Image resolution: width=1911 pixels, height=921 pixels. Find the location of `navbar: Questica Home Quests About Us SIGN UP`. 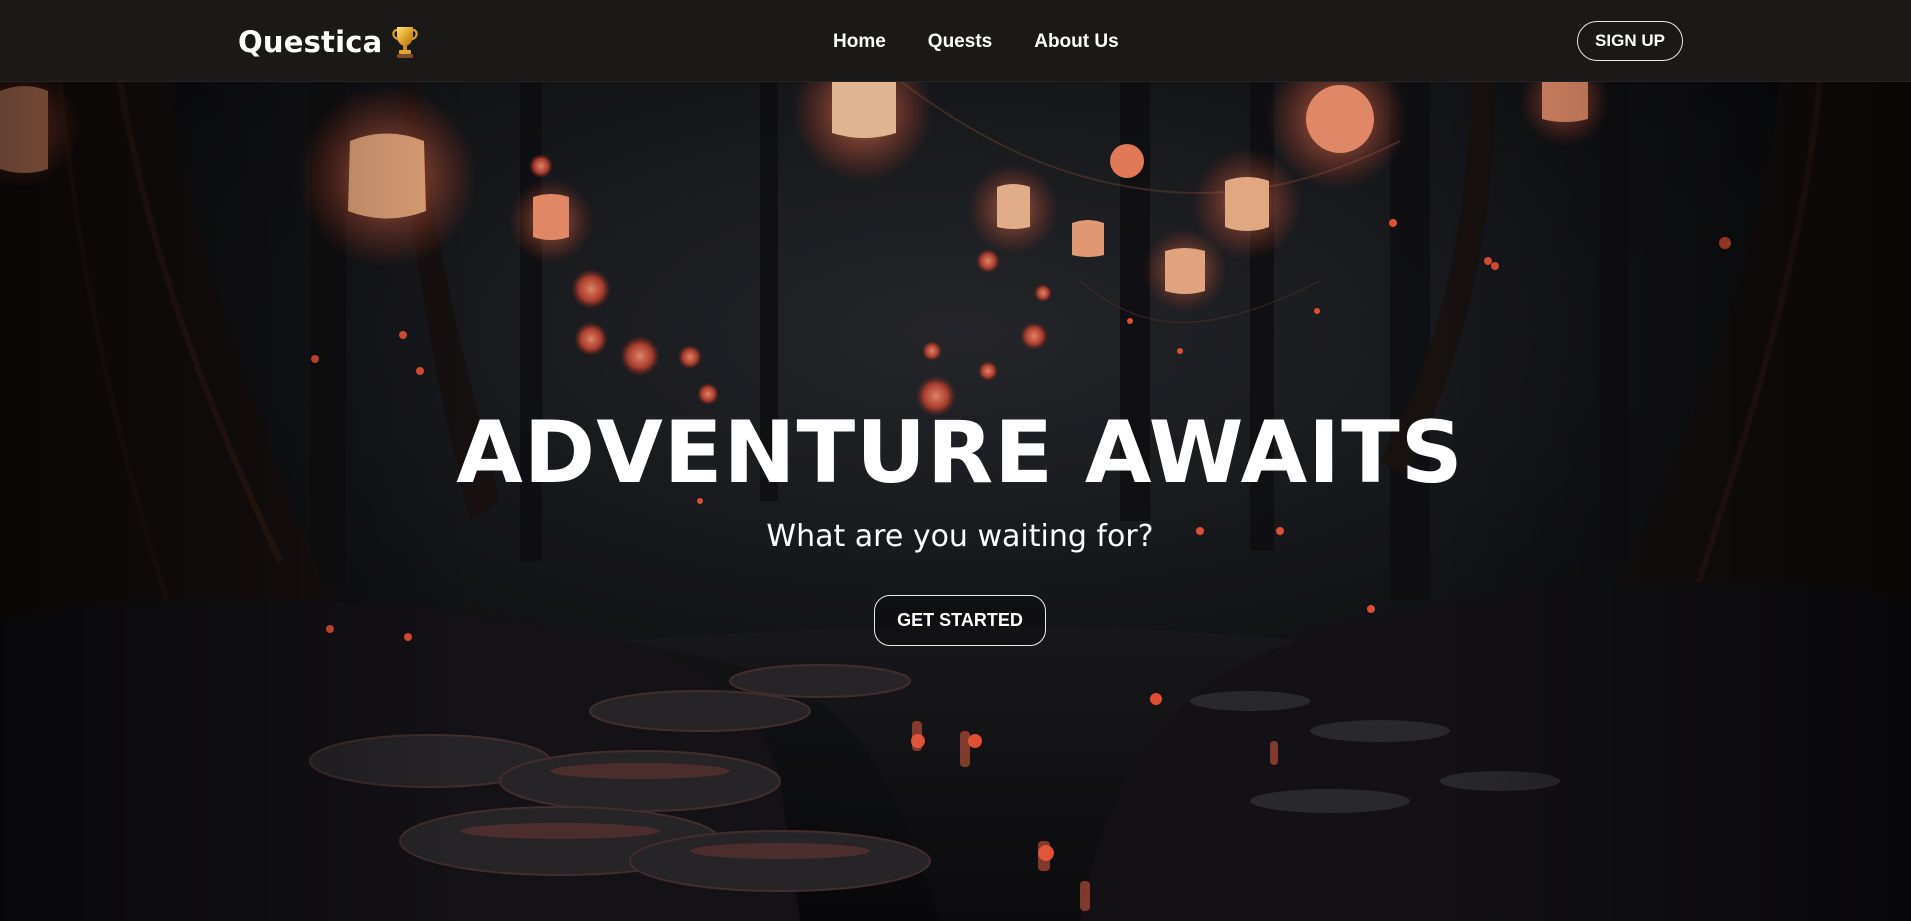

navbar: Questica Home Quests About Us SIGN UP is located at coordinates (955, 41).